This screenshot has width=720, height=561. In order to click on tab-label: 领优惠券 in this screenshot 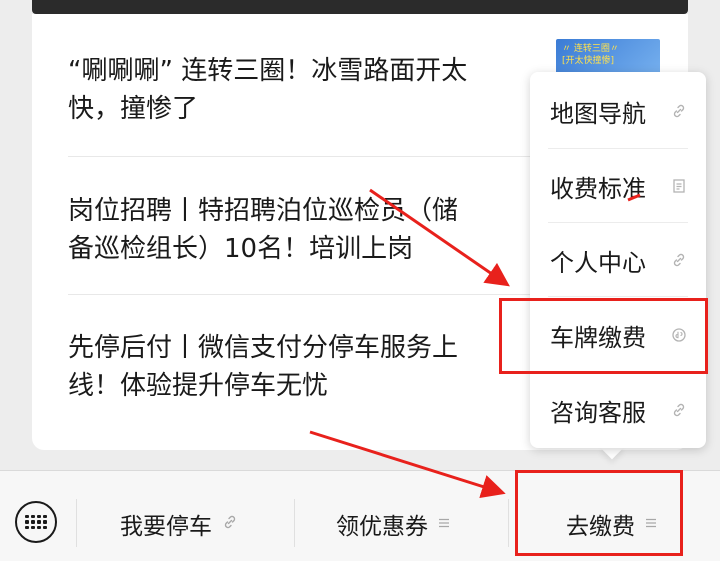, I will do `click(382, 527)`.